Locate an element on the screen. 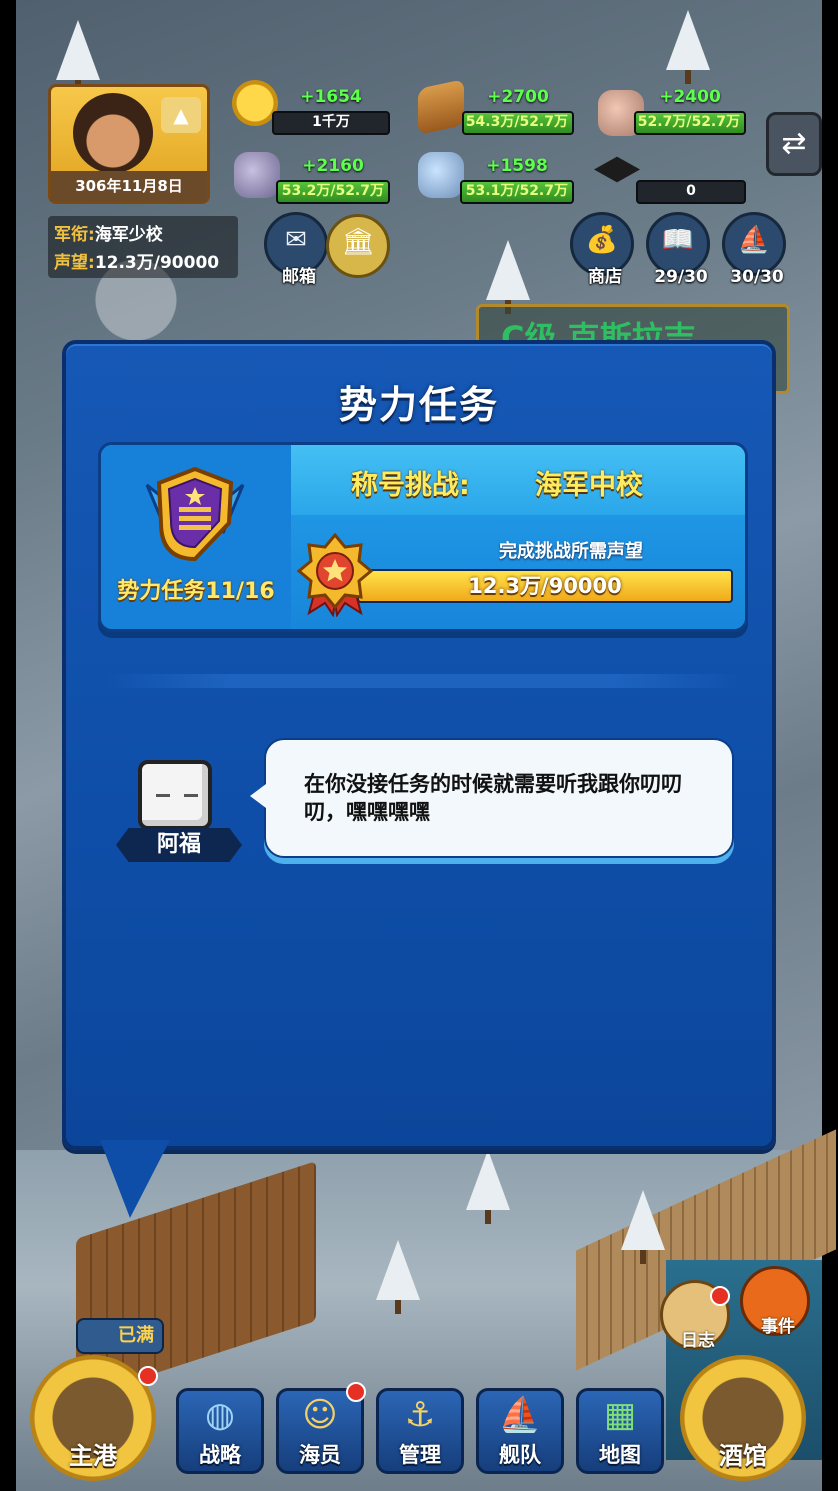 The height and width of the screenshot is (1491, 838). log-notification-dot is located at coordinates (720, 1296).